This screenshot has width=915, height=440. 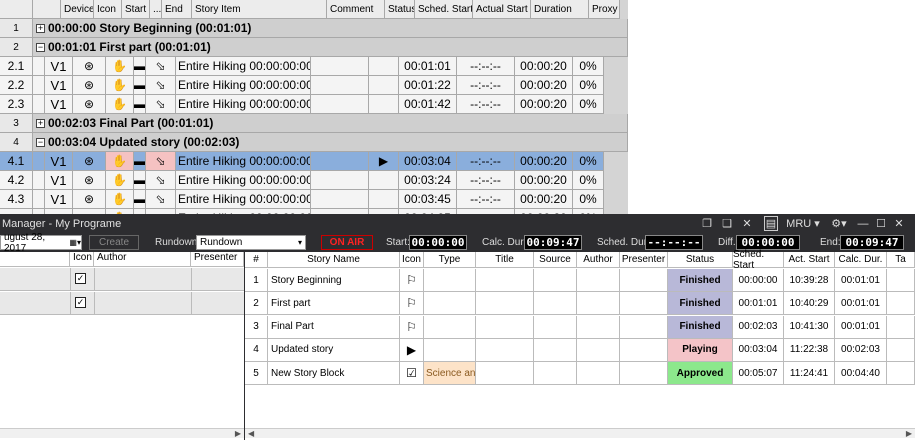 I want to click on story-name: Final Part, so click(x=334, y=327).